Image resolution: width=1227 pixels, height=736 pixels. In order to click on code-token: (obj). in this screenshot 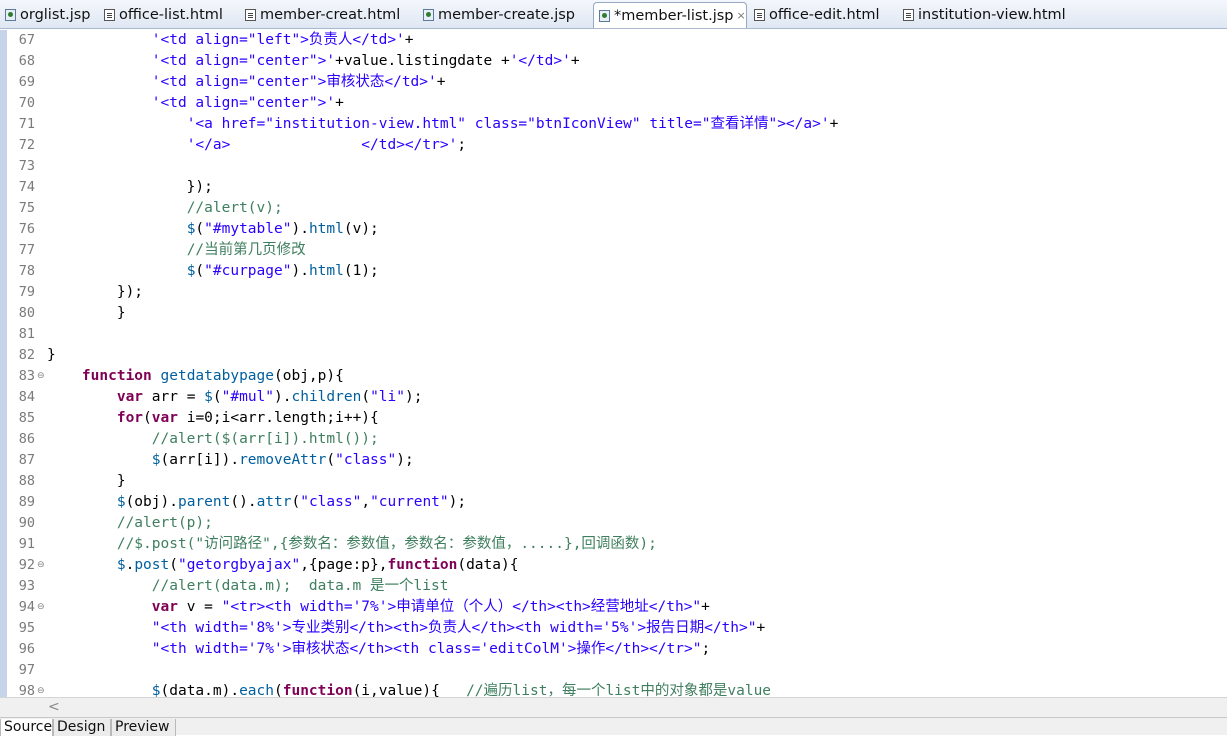, I will do `click(151, 502)`.